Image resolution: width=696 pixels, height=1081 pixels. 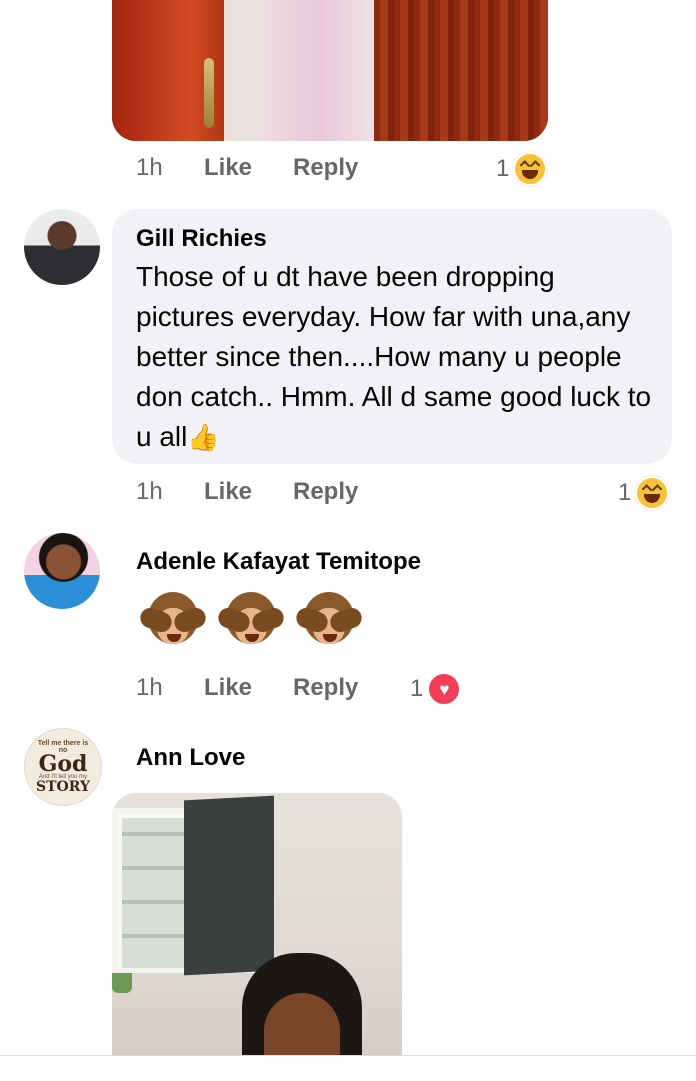 What do you see at coordinates (321, 70) in the screenshot?
I see `photo-person` at bounding box center [321, 70].